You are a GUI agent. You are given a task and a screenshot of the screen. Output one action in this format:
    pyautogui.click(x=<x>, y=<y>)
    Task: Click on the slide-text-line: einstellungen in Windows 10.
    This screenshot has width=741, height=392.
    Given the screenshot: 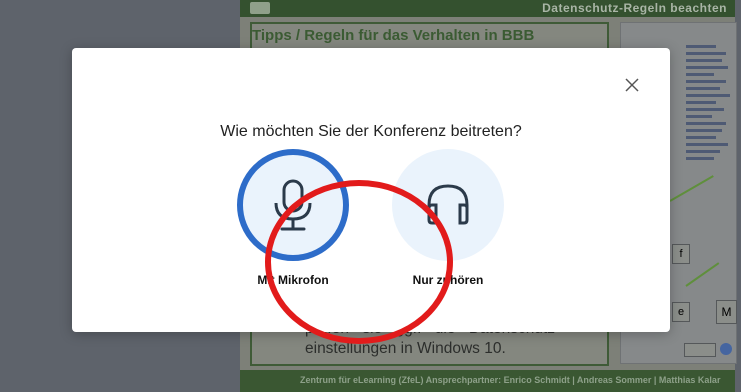 What is the action you would take?
    pyautogui.click(x=405, y=348)
    